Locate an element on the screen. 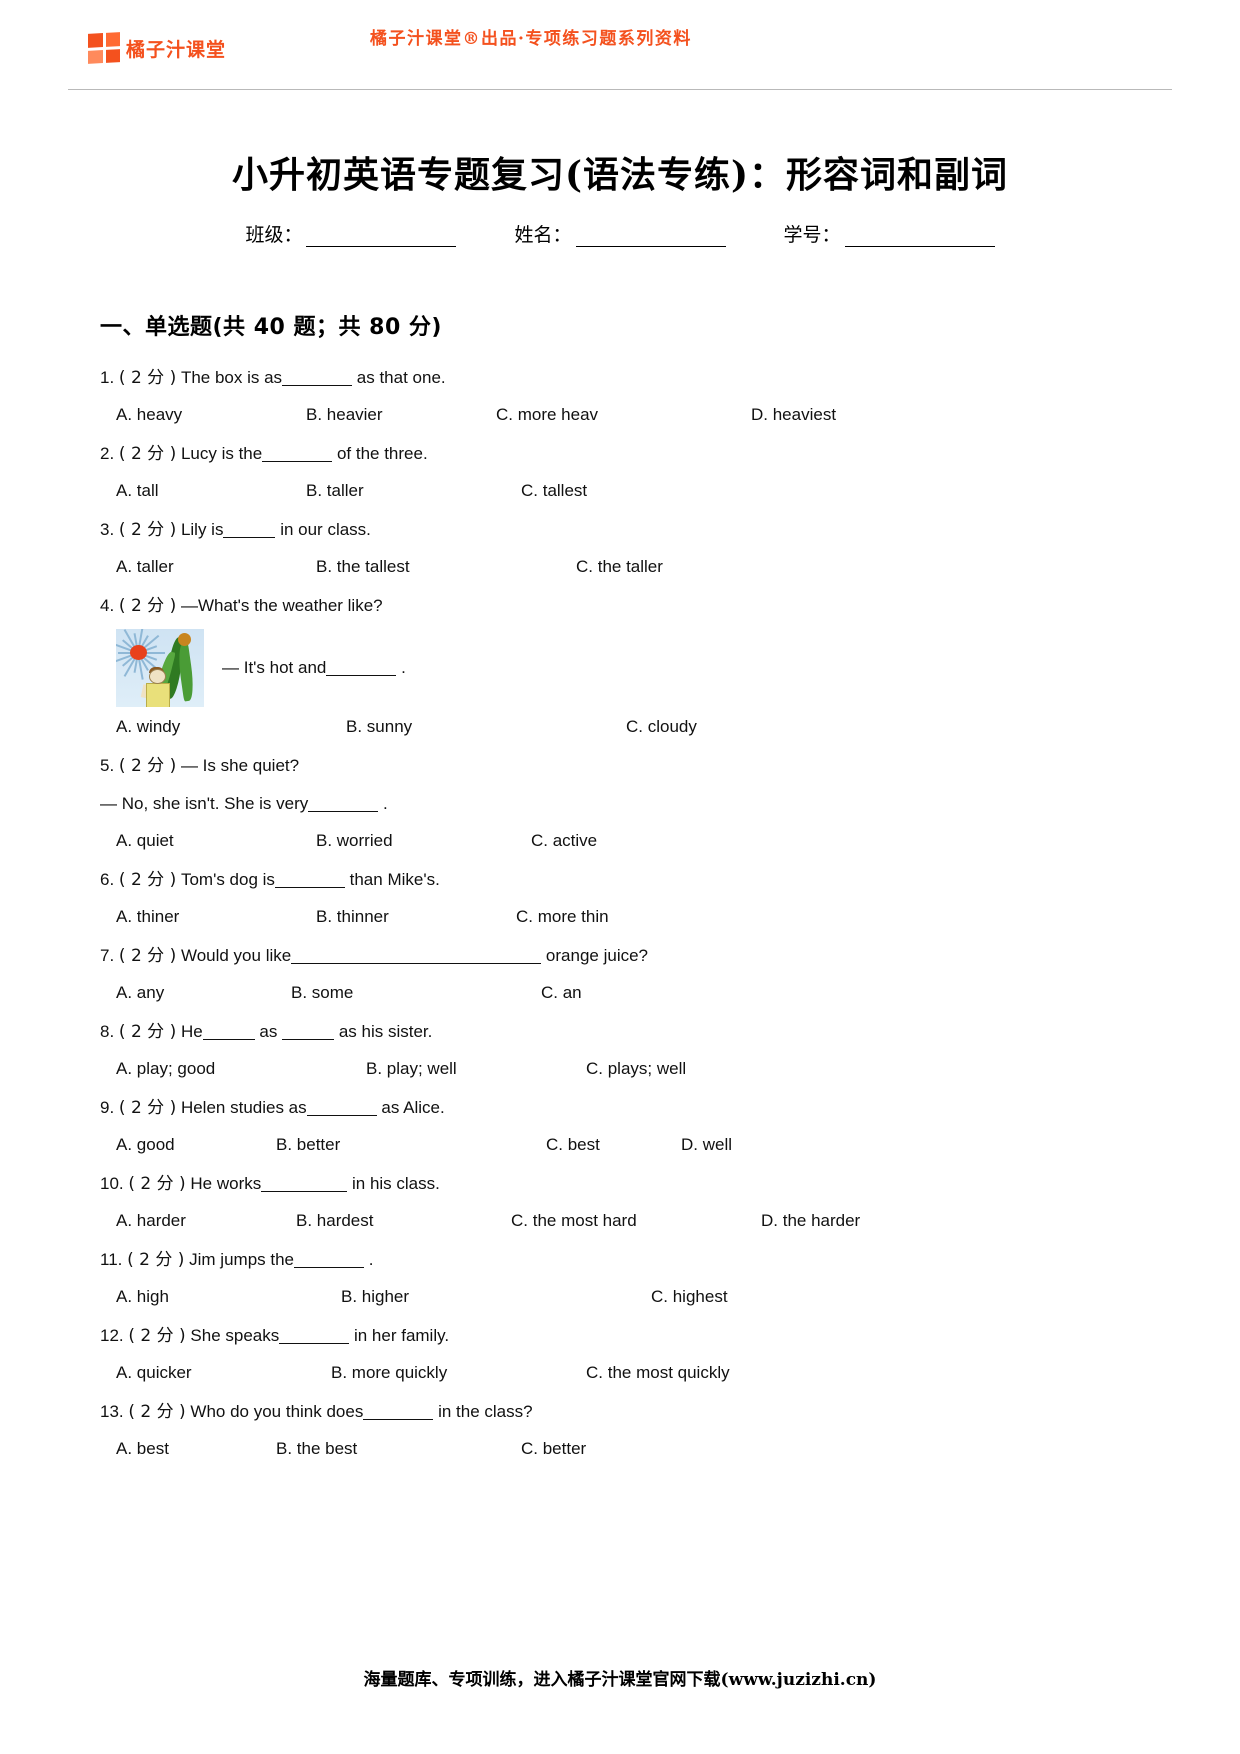  option-choice: D. the harder is located at coordinates (841, 1221).